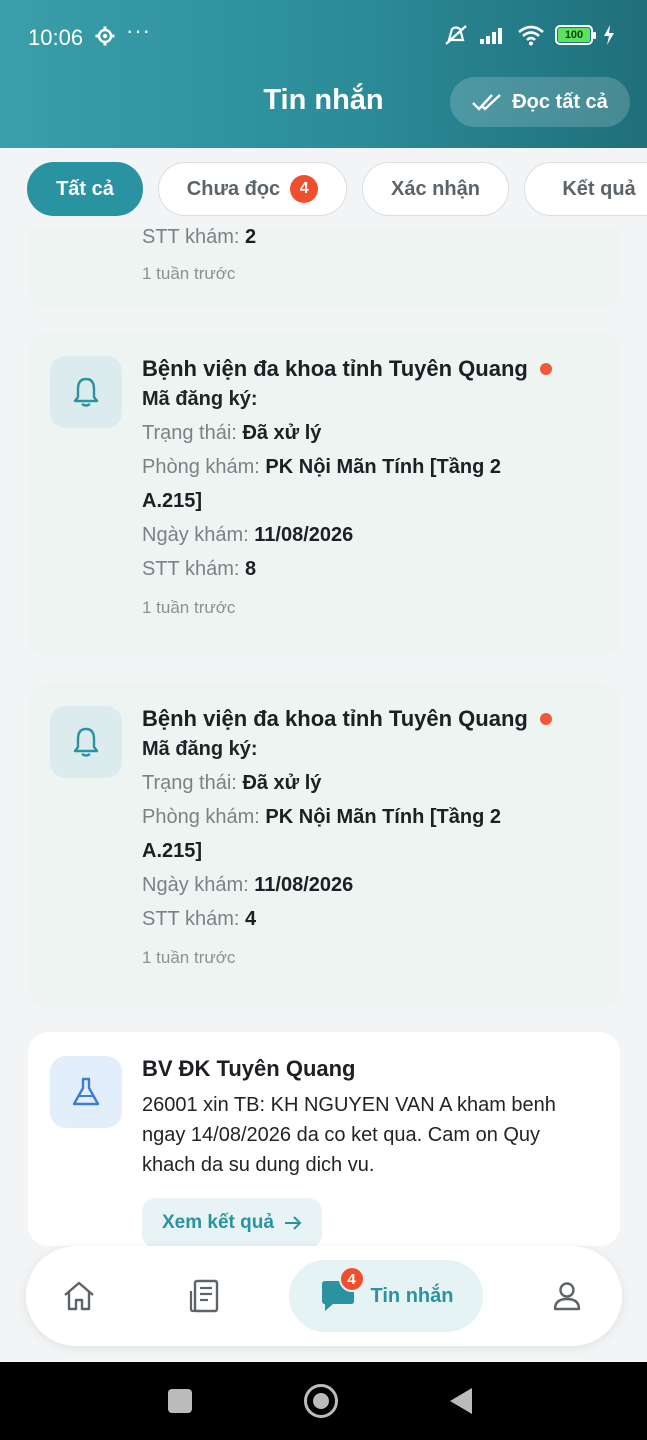 This screenshot has width=647, height=1440. I want to click on read-all-button: Đọc tất cả, so click(540, 102).